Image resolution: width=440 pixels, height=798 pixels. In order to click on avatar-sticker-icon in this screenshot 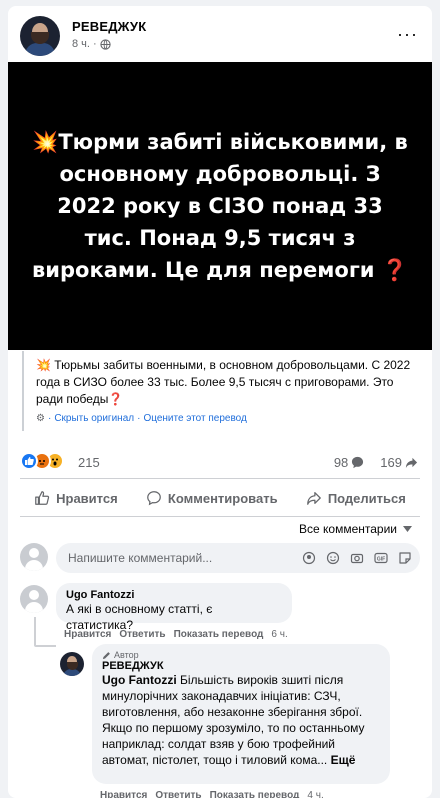, I will do `click(309, 558)`.